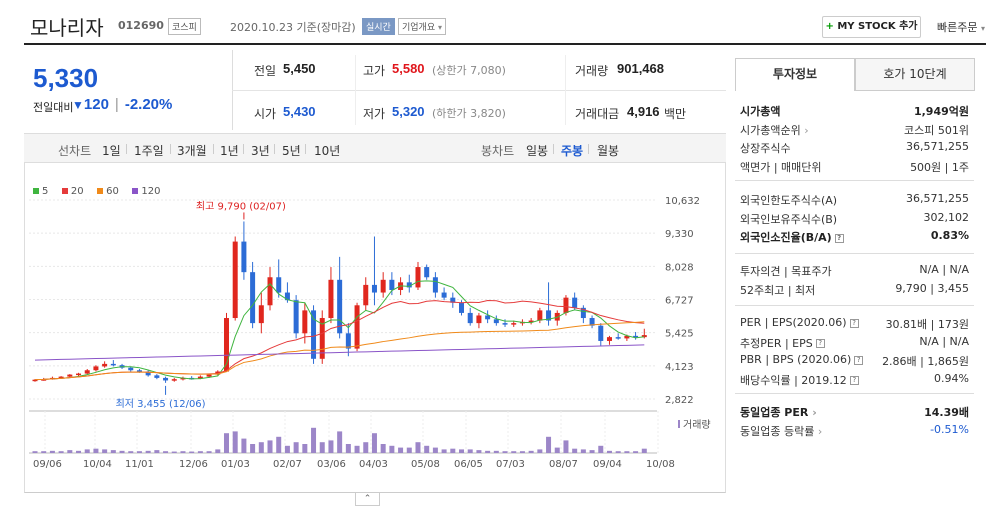 The image size is (1001, 510). Describe the element at coordinates (408, 68) in the screenshot. I see `high-value: 5,580` at that location.